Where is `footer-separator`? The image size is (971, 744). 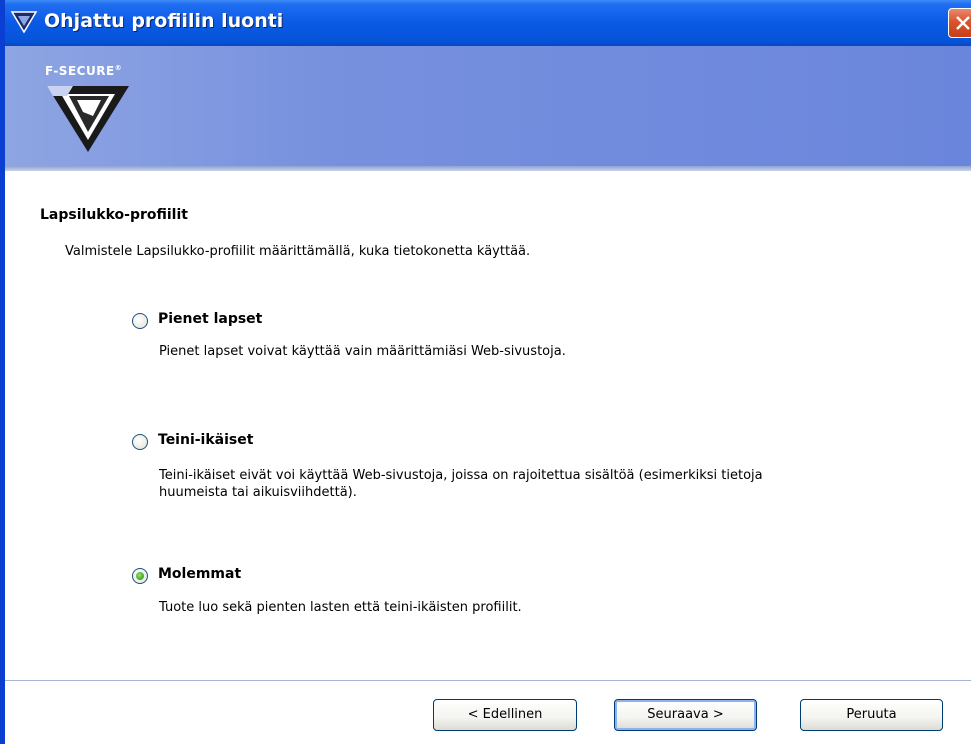 footer-separator is located at coordinates (488, 680).